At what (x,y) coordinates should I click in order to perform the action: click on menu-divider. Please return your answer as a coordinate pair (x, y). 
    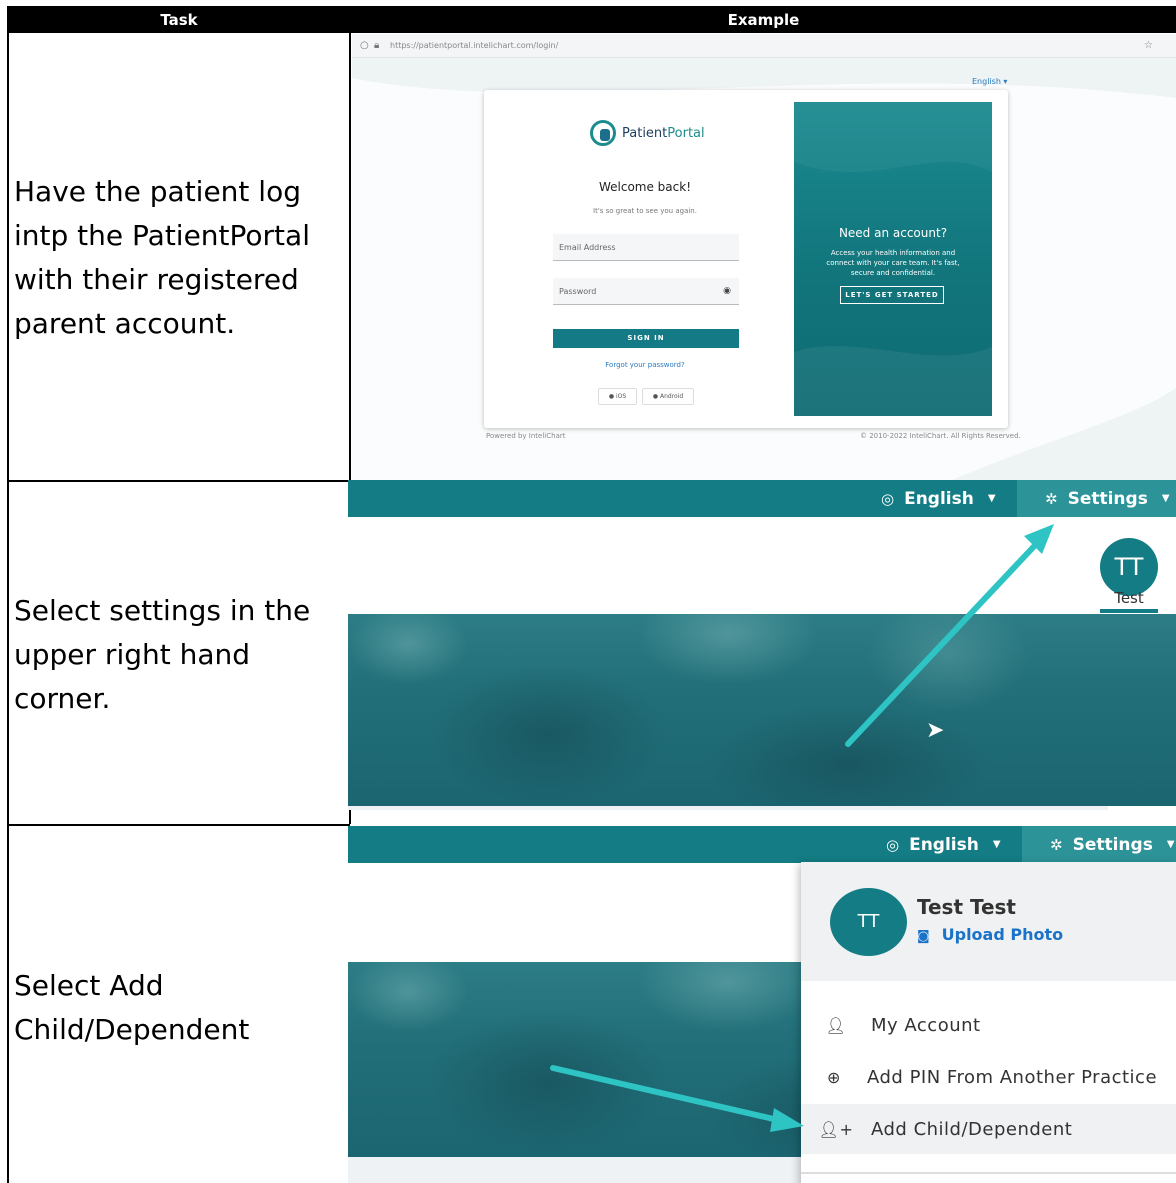
    Looking at the image, I should click on (988, 1173).